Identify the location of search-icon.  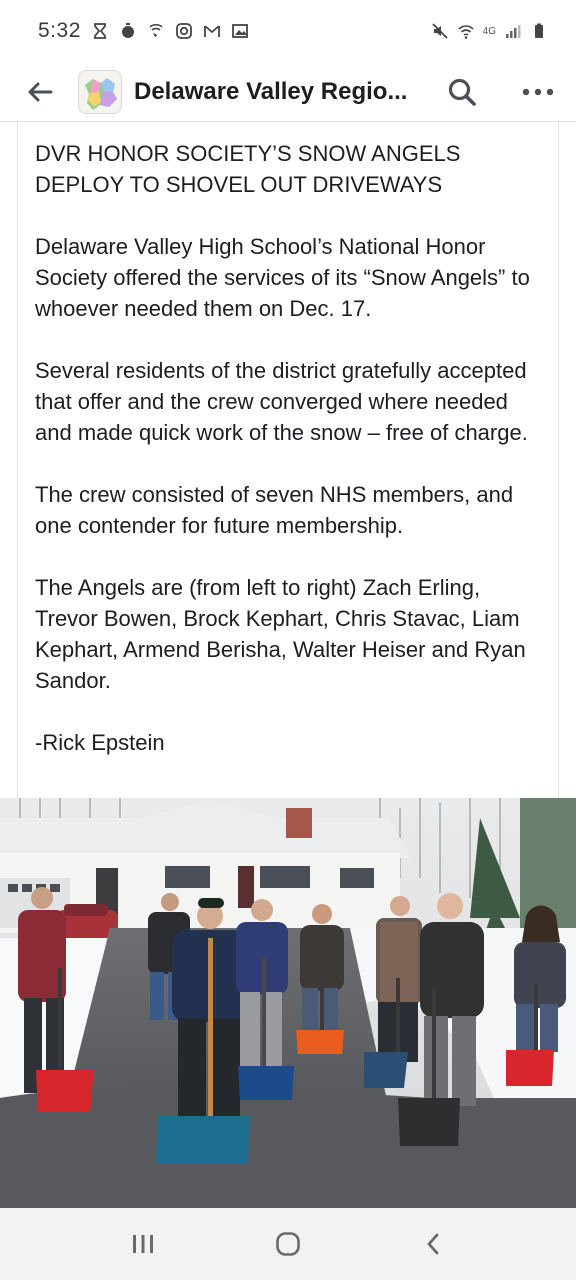
(462, 92).